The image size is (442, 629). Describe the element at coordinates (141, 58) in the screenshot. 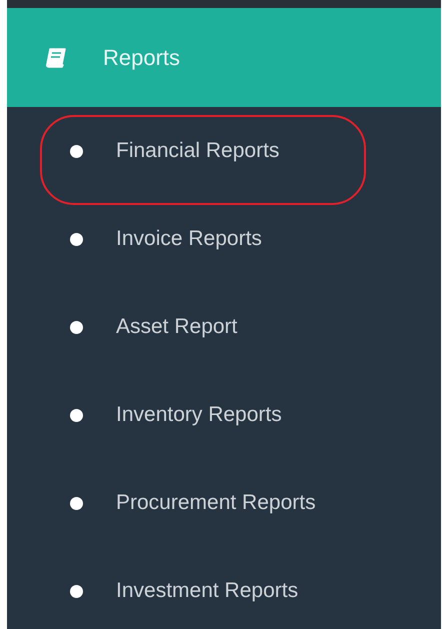

I see `header-title: Reports` at that location.